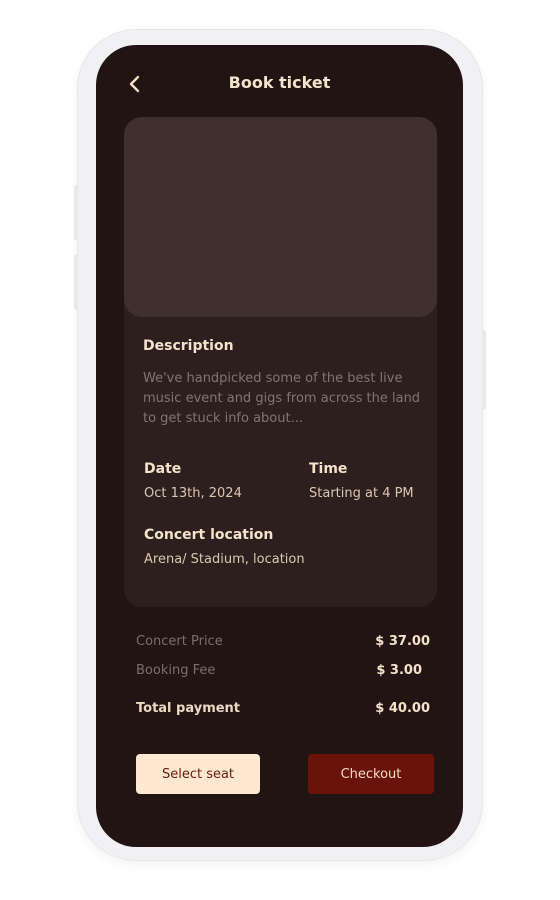  What do you see at coordinates (283, 711) in the screenshot?
I see `total-payment-row: Total payment $ 40.00` at bounding box center [283, 711].